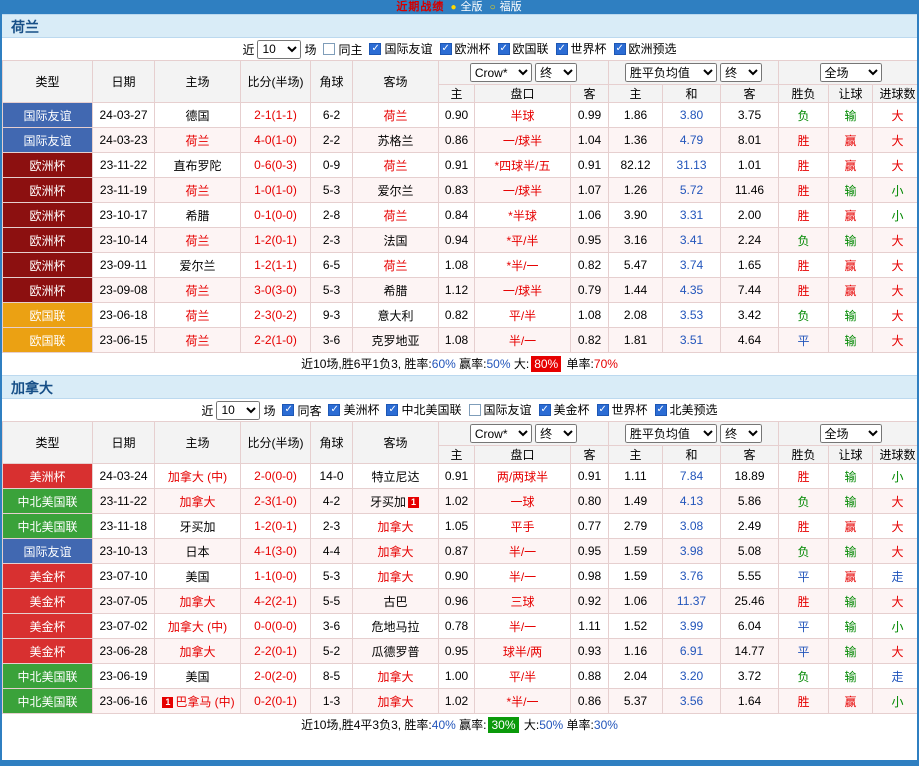 This screenshot has width=919, height=766. What do you see at coordinates (431, 410) in the screenshot?
I see `league-filter-label: 中北美国联` at bounding box center [431, 410].